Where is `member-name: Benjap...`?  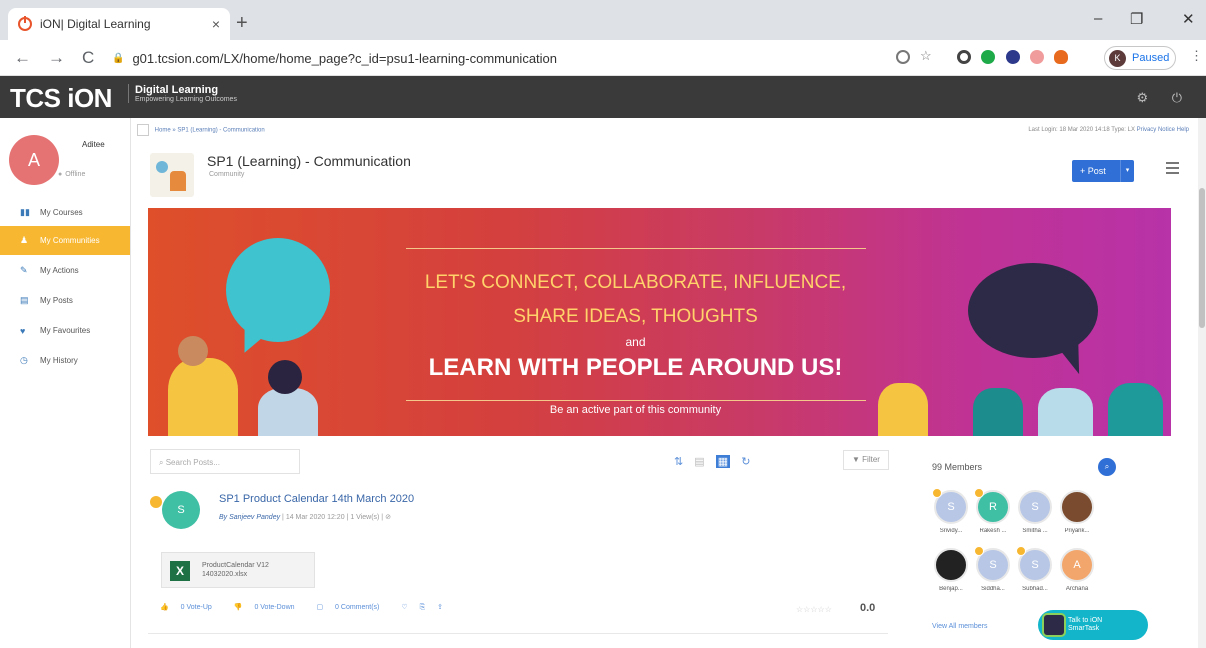
member-name: Benjap... is located at coordinates (951, 589).